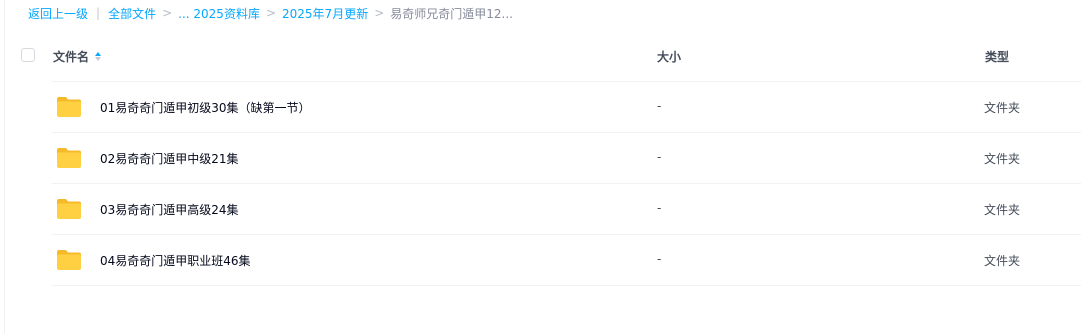 The height and width of the screenshot is (333, 1081). What do you see at coordinates (540, 56) in the screenshot?
I see `table-header: 文件名 大小 类型` at bounding box center [540, 56].